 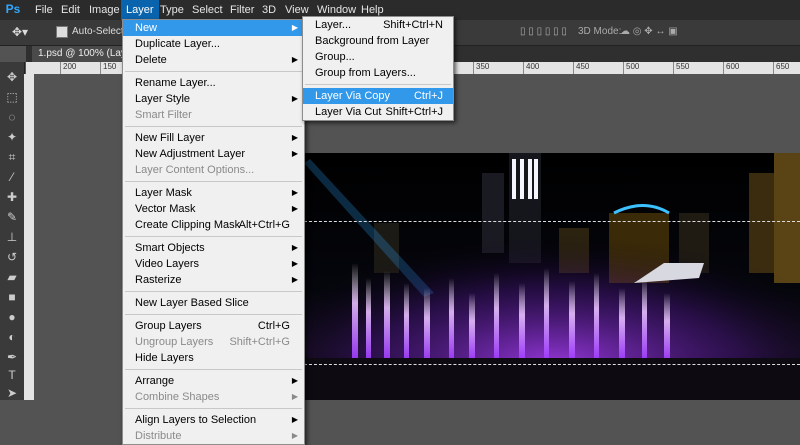 I want to click on menu-item-new-layer-based-slice: New Layer Based Slice, so click(x=213, y=303).